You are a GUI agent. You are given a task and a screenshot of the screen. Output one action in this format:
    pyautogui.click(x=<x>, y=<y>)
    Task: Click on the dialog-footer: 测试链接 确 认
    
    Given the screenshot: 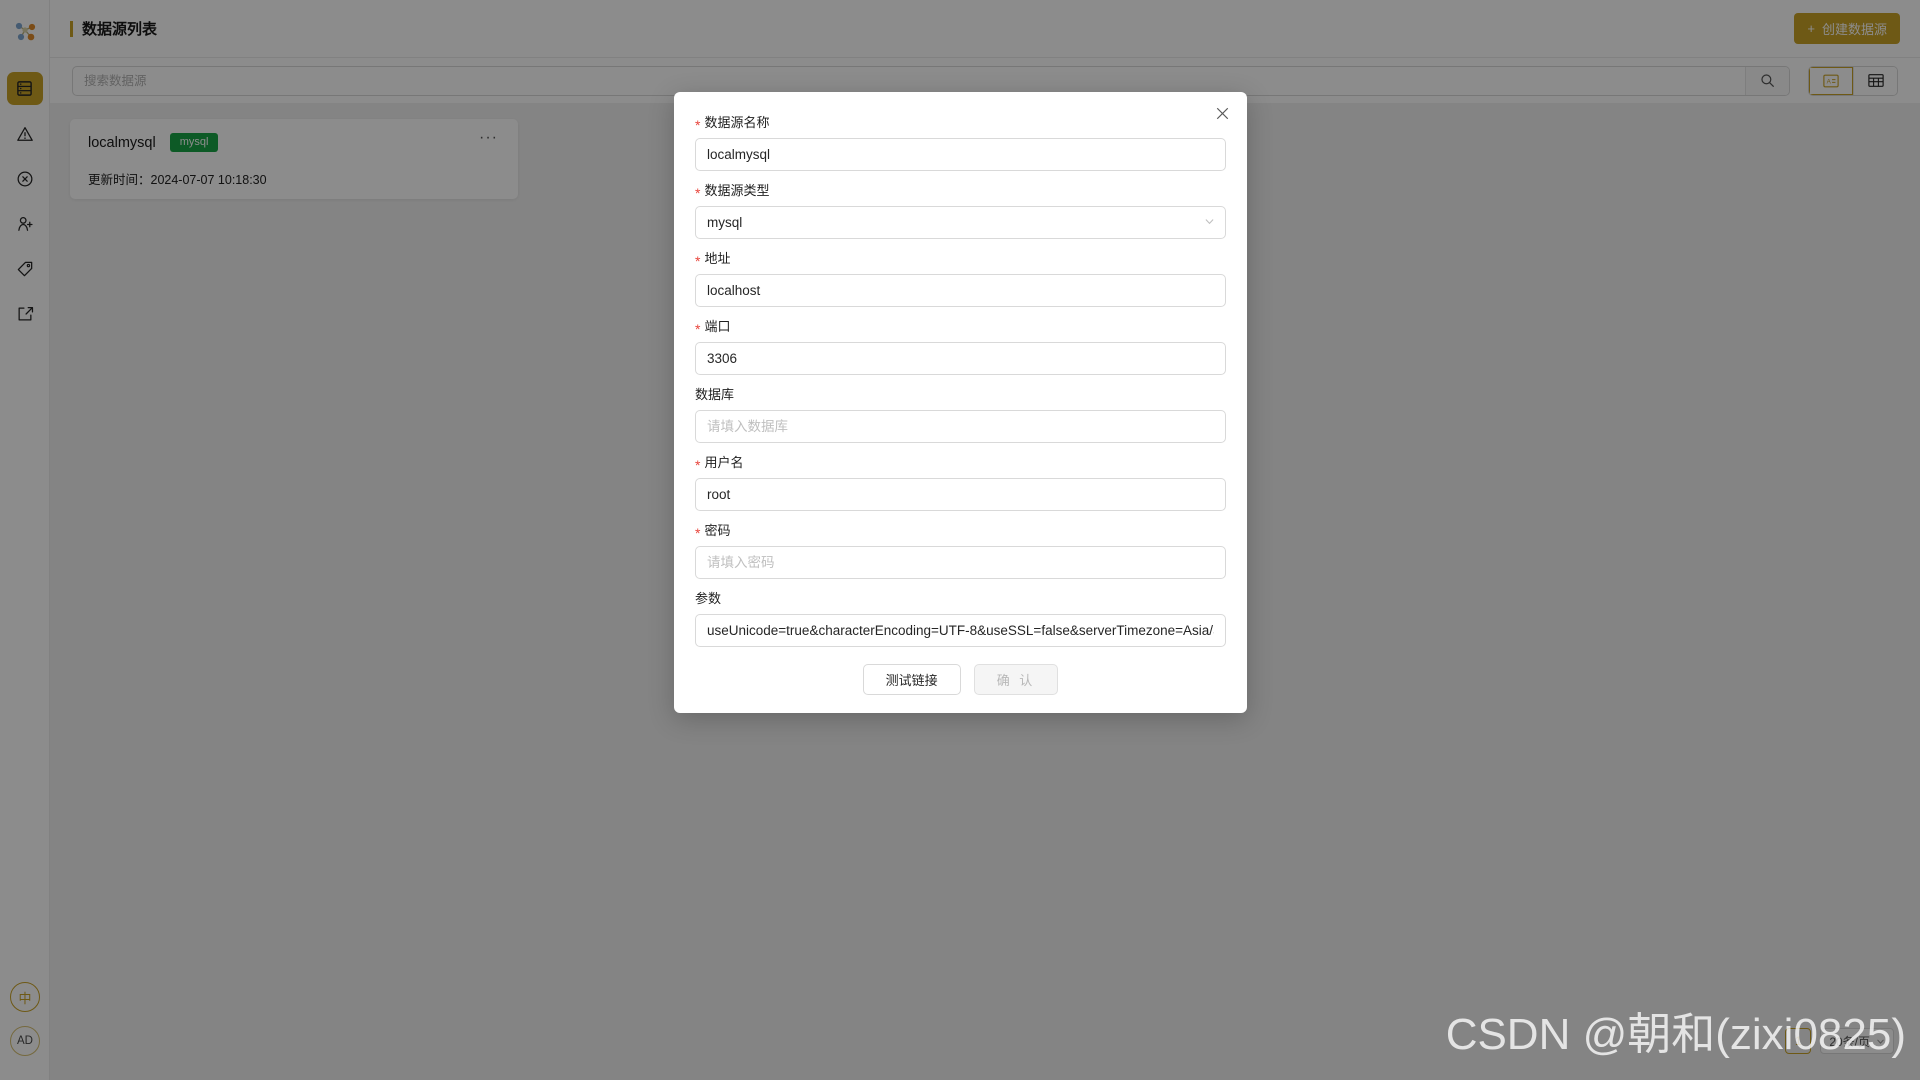 What is the action you would take?
    pyautogui.click(x=960, y=679)
    